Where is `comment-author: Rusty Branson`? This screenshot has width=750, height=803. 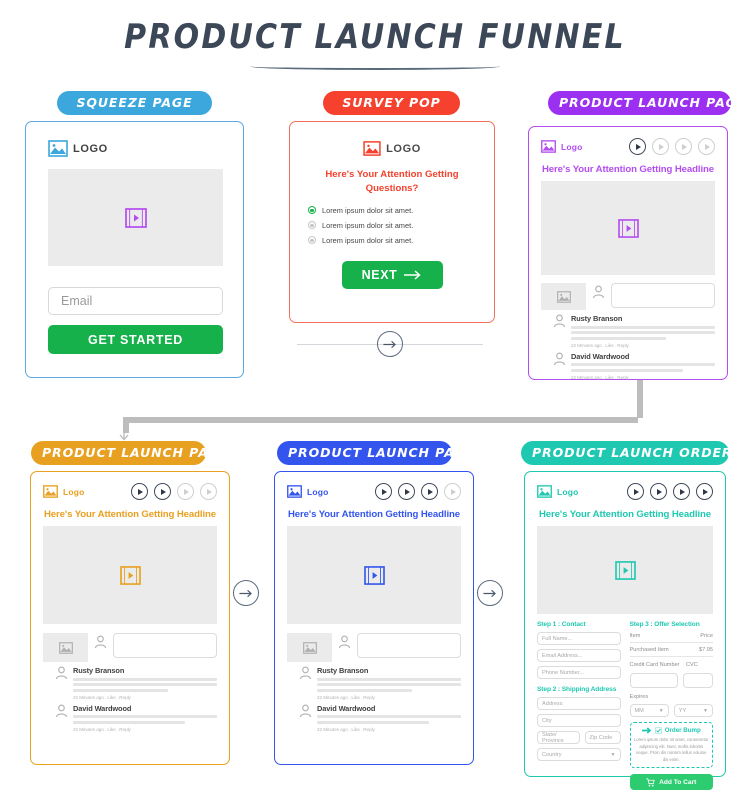
comment-author: Rusty Branson is located at coordinates (99, 670).